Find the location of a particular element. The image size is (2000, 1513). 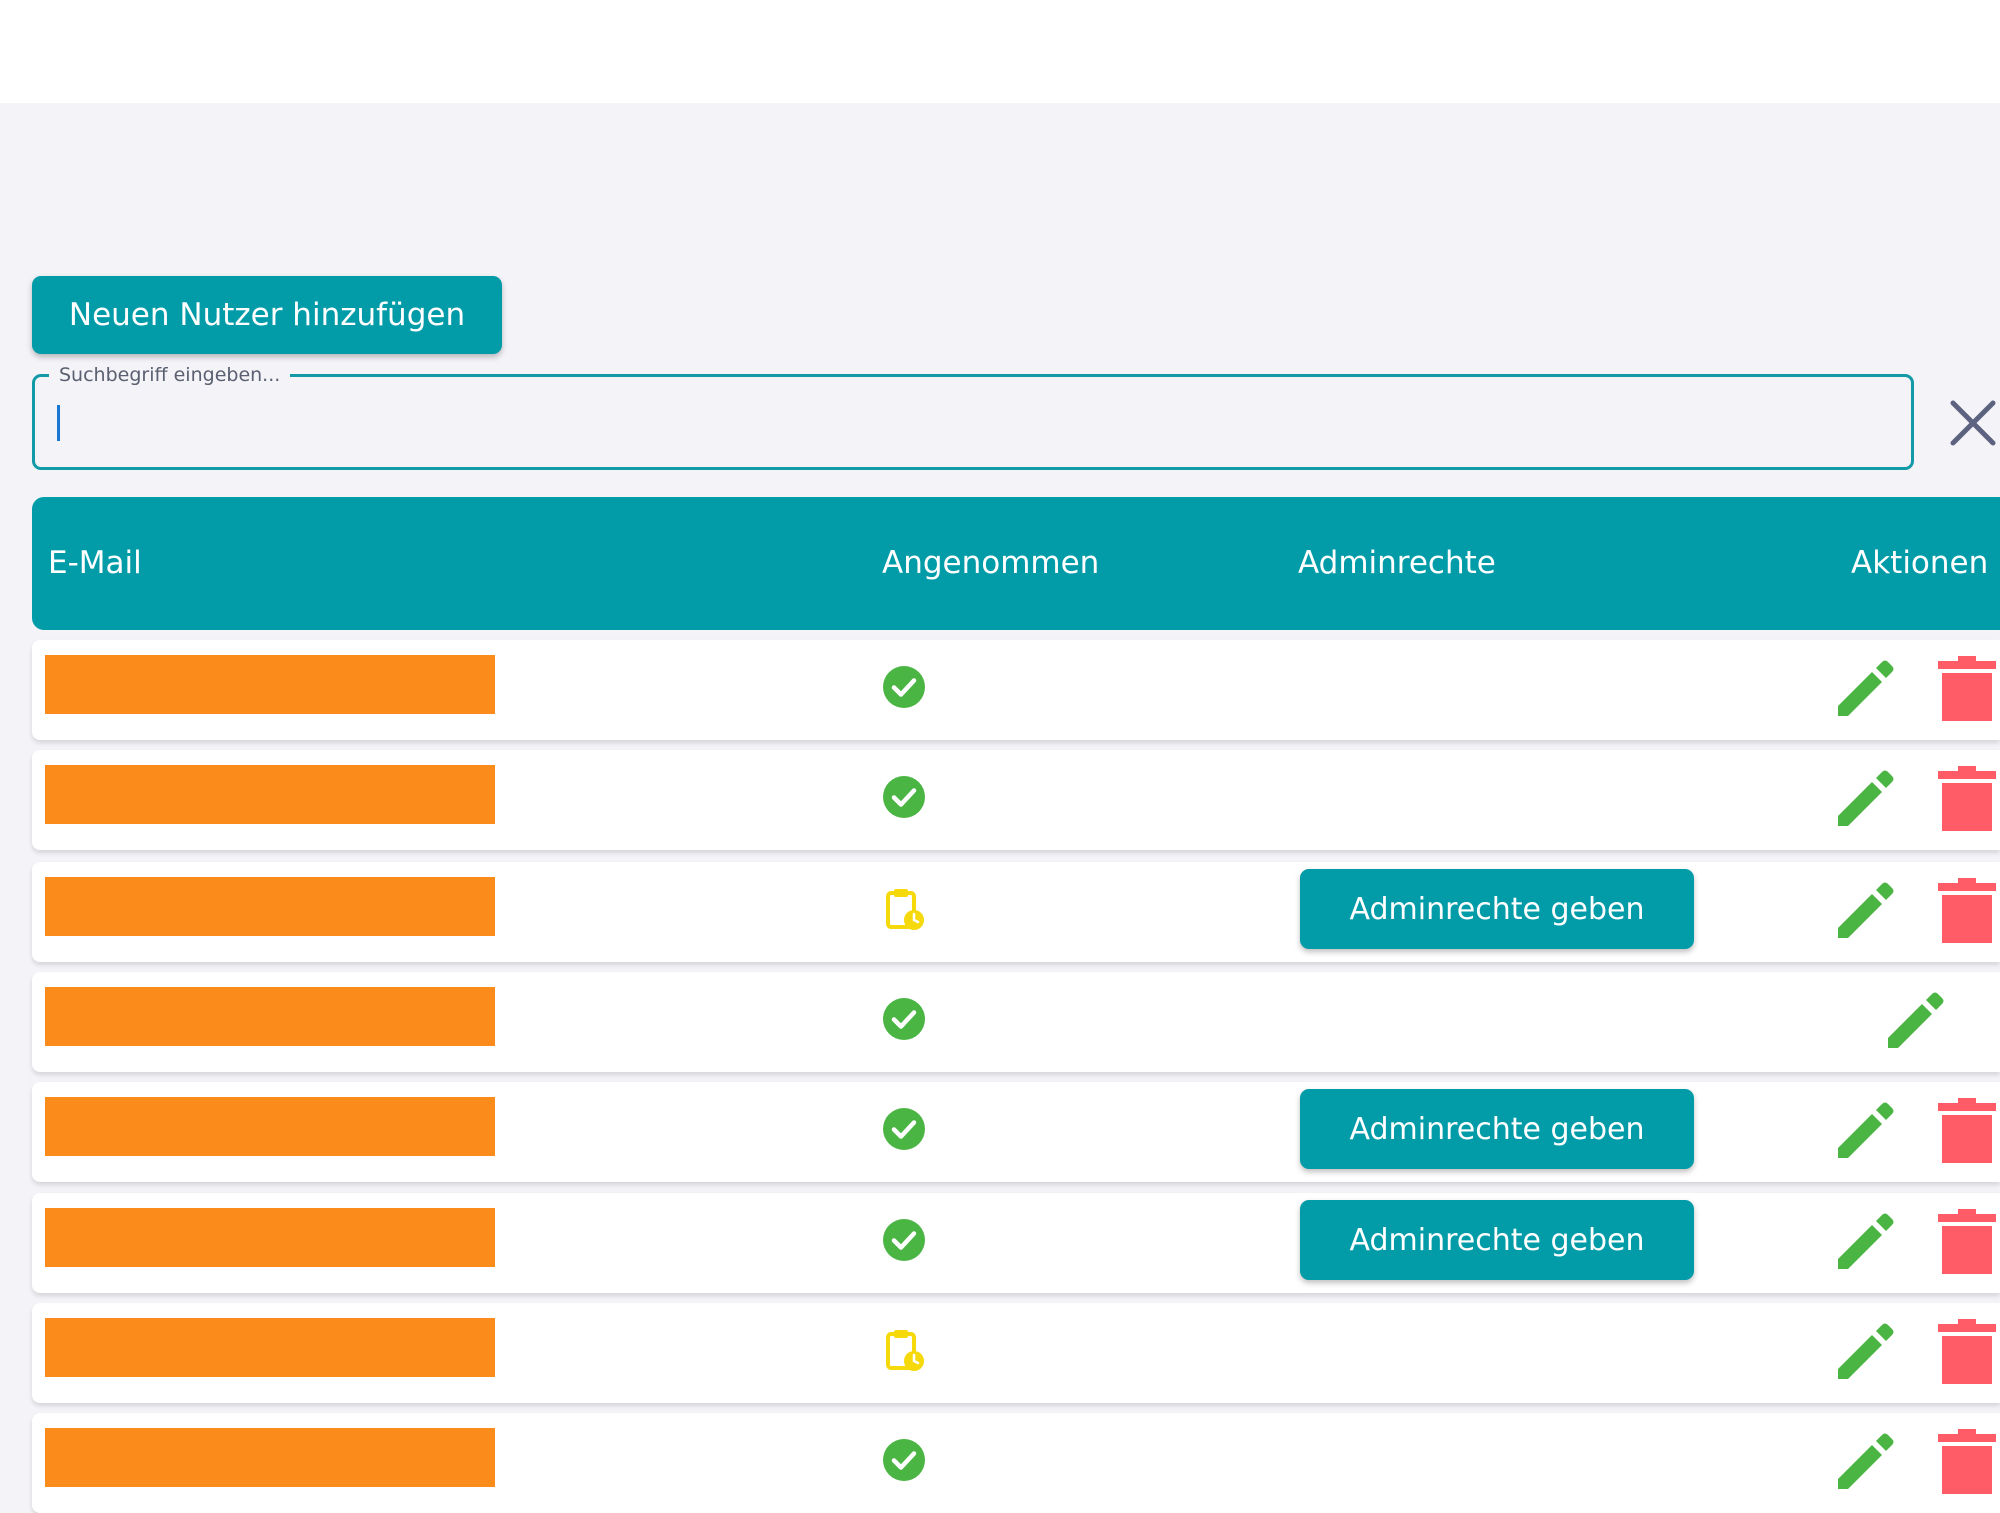

search-input is located at coordinates (970, 423).